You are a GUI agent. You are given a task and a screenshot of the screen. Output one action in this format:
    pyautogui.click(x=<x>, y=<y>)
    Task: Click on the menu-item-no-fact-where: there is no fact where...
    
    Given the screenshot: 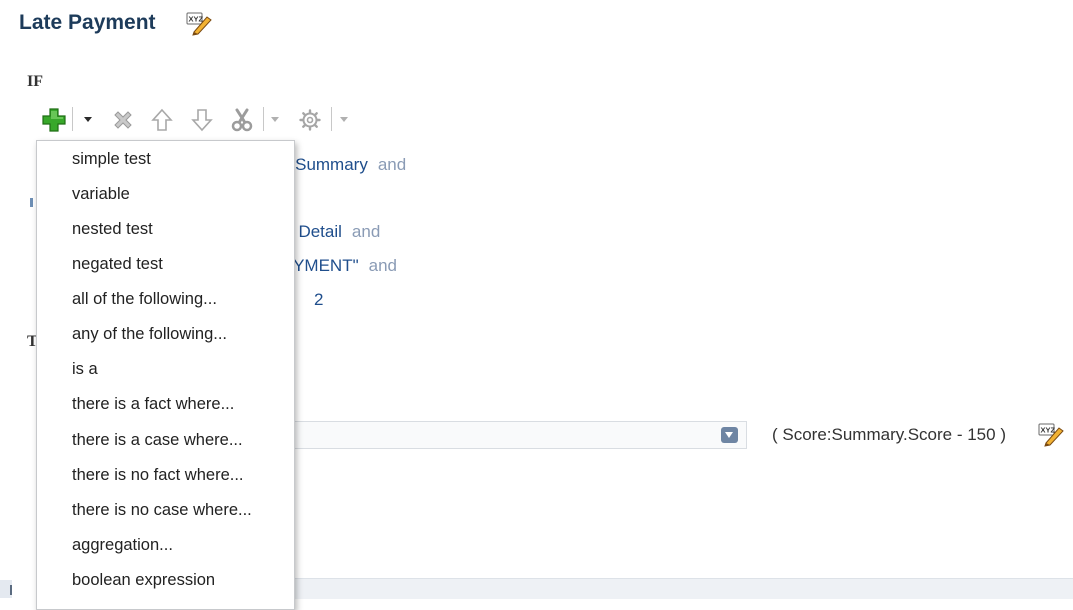 What is the action you would take?
    pyautogui.click(x=158, y=475)
    